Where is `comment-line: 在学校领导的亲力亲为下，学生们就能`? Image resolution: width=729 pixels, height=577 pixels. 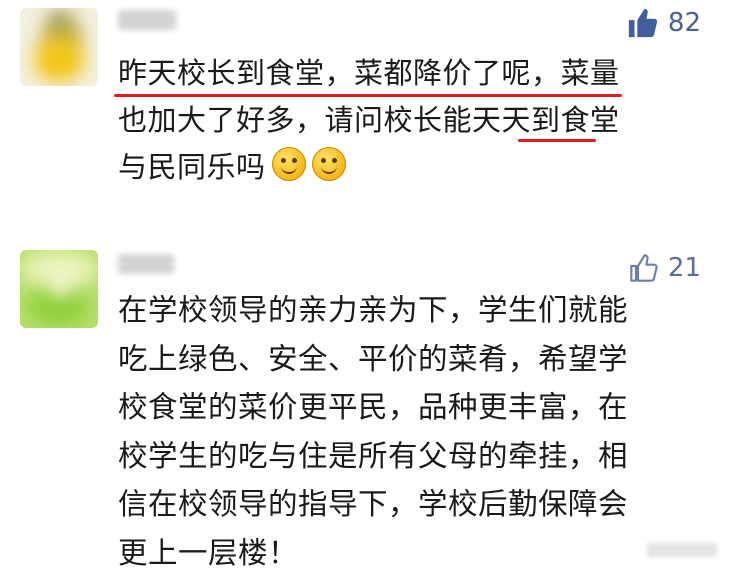 comment-line: 在学校领导的亲力亲为下，学生们就能 is located at coordinates (416, 310).